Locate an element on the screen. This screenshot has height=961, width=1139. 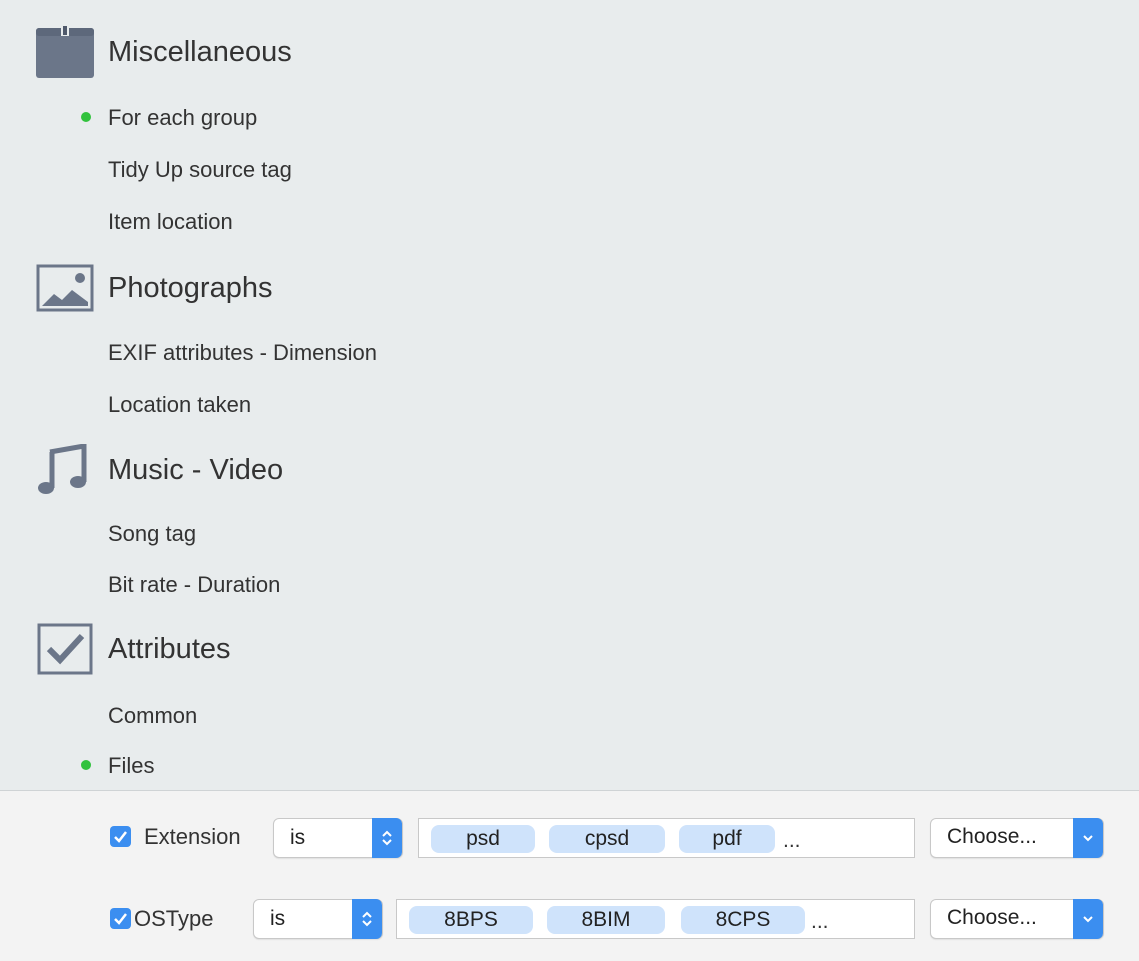
category-miscellaneous: Miscellaneous is located at coordinates (164, 52).